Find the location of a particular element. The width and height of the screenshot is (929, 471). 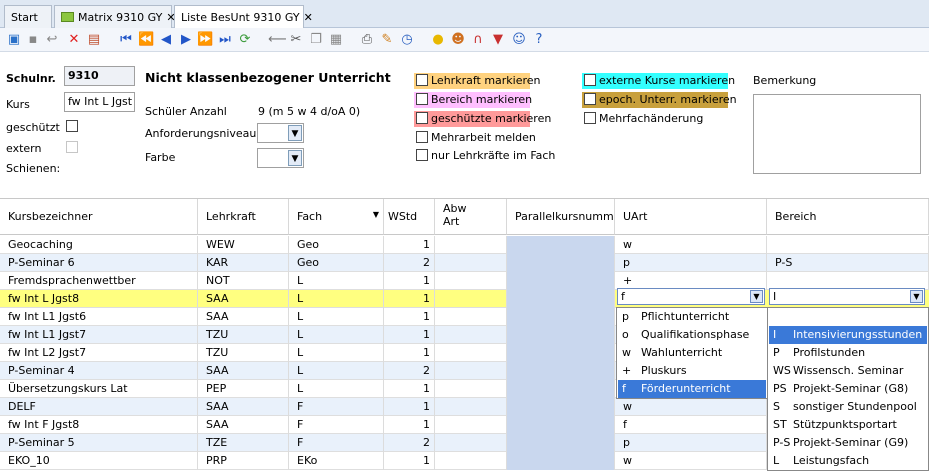

group-icon: ☺ is located at coordinates (519, 40).